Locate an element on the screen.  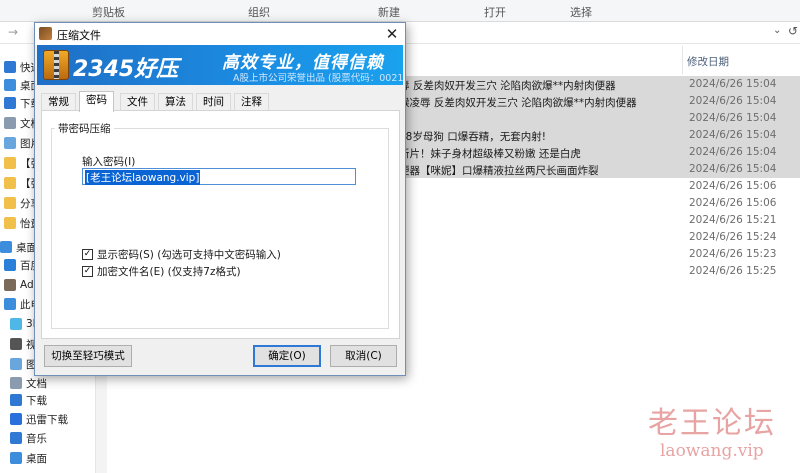
encrypt-filenames-checkbox: ✓ 加密文件名(E) (仅支持7z格式) is located at coordinates (161, 271).